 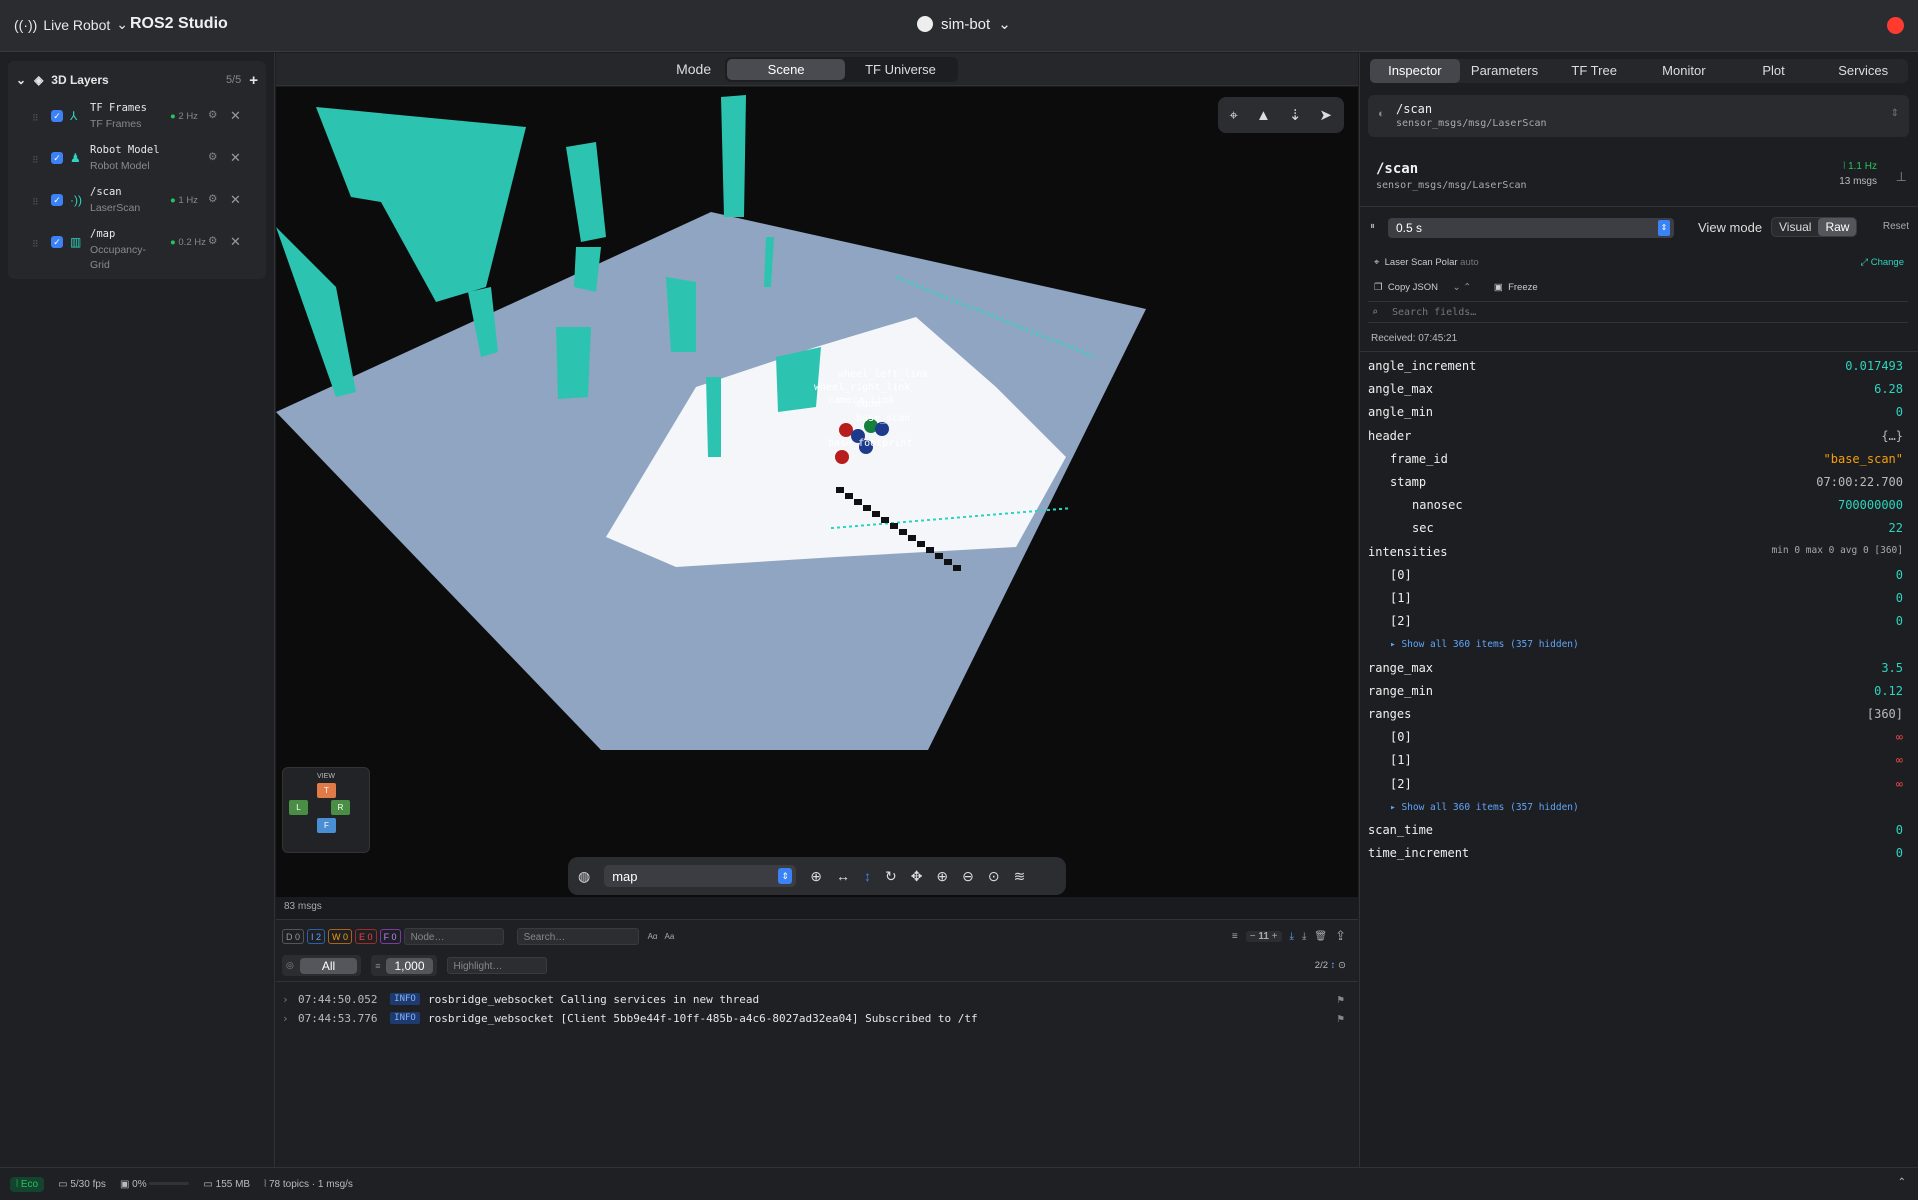 I want to click on tab-services: Services, so click(x=1863, y=71).